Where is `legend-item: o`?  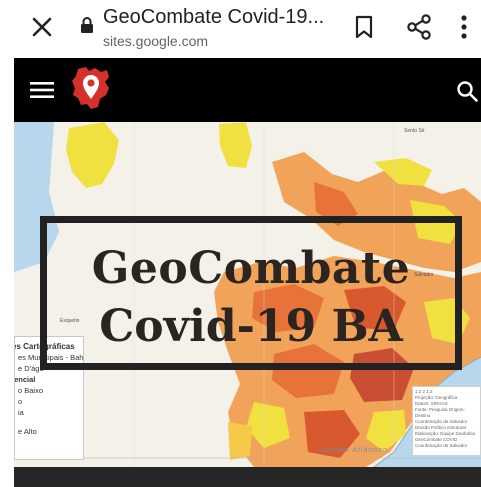
legend-item: o is located at coordinates (20, 401).